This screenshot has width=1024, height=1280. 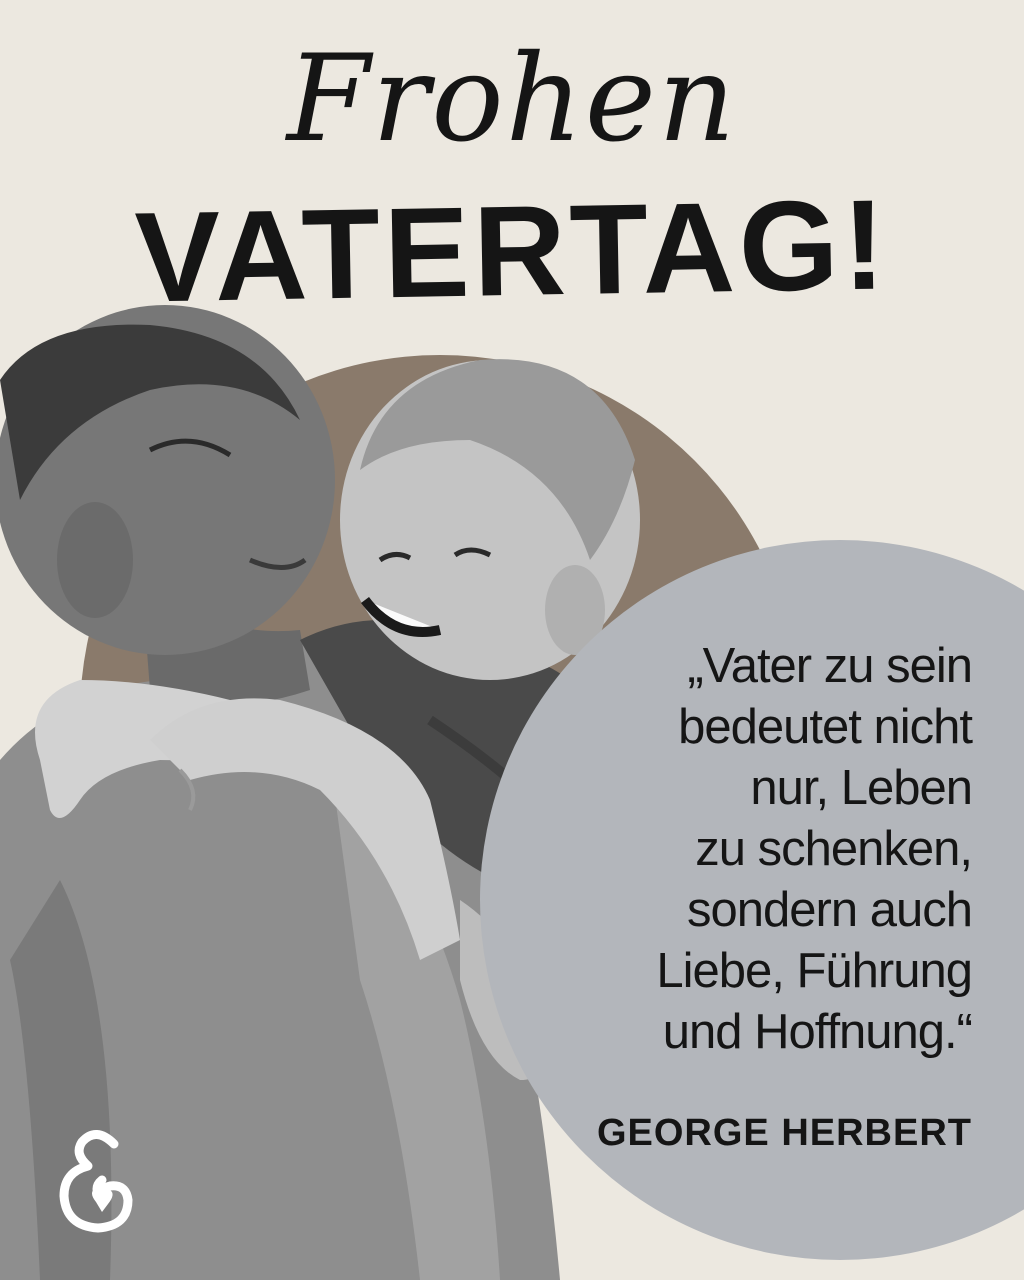 What do you see at coordinates (96, 1181) in the screenshot?
I see `heart-e-logo-icon` at bounding box center [96, 1181].